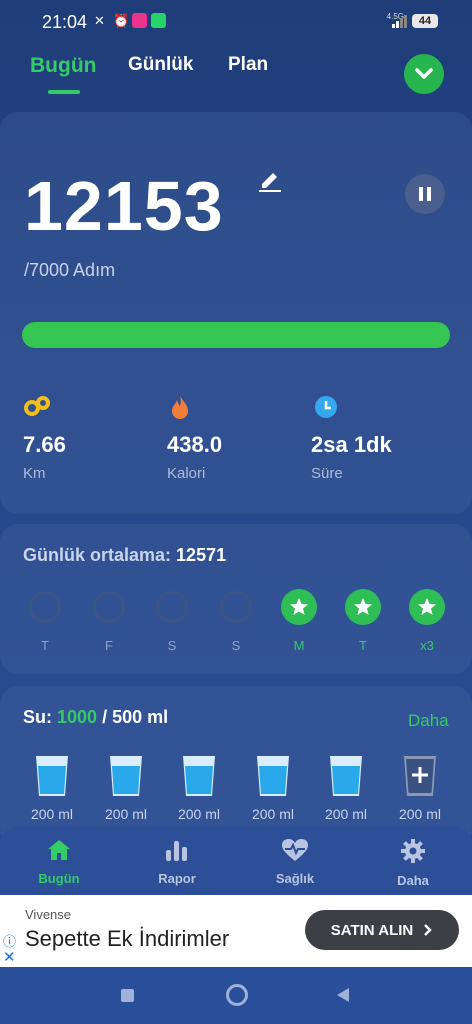  Describe the element at coordinates (37, 406) in the screenshot. I see `footprints-icon` at that location.